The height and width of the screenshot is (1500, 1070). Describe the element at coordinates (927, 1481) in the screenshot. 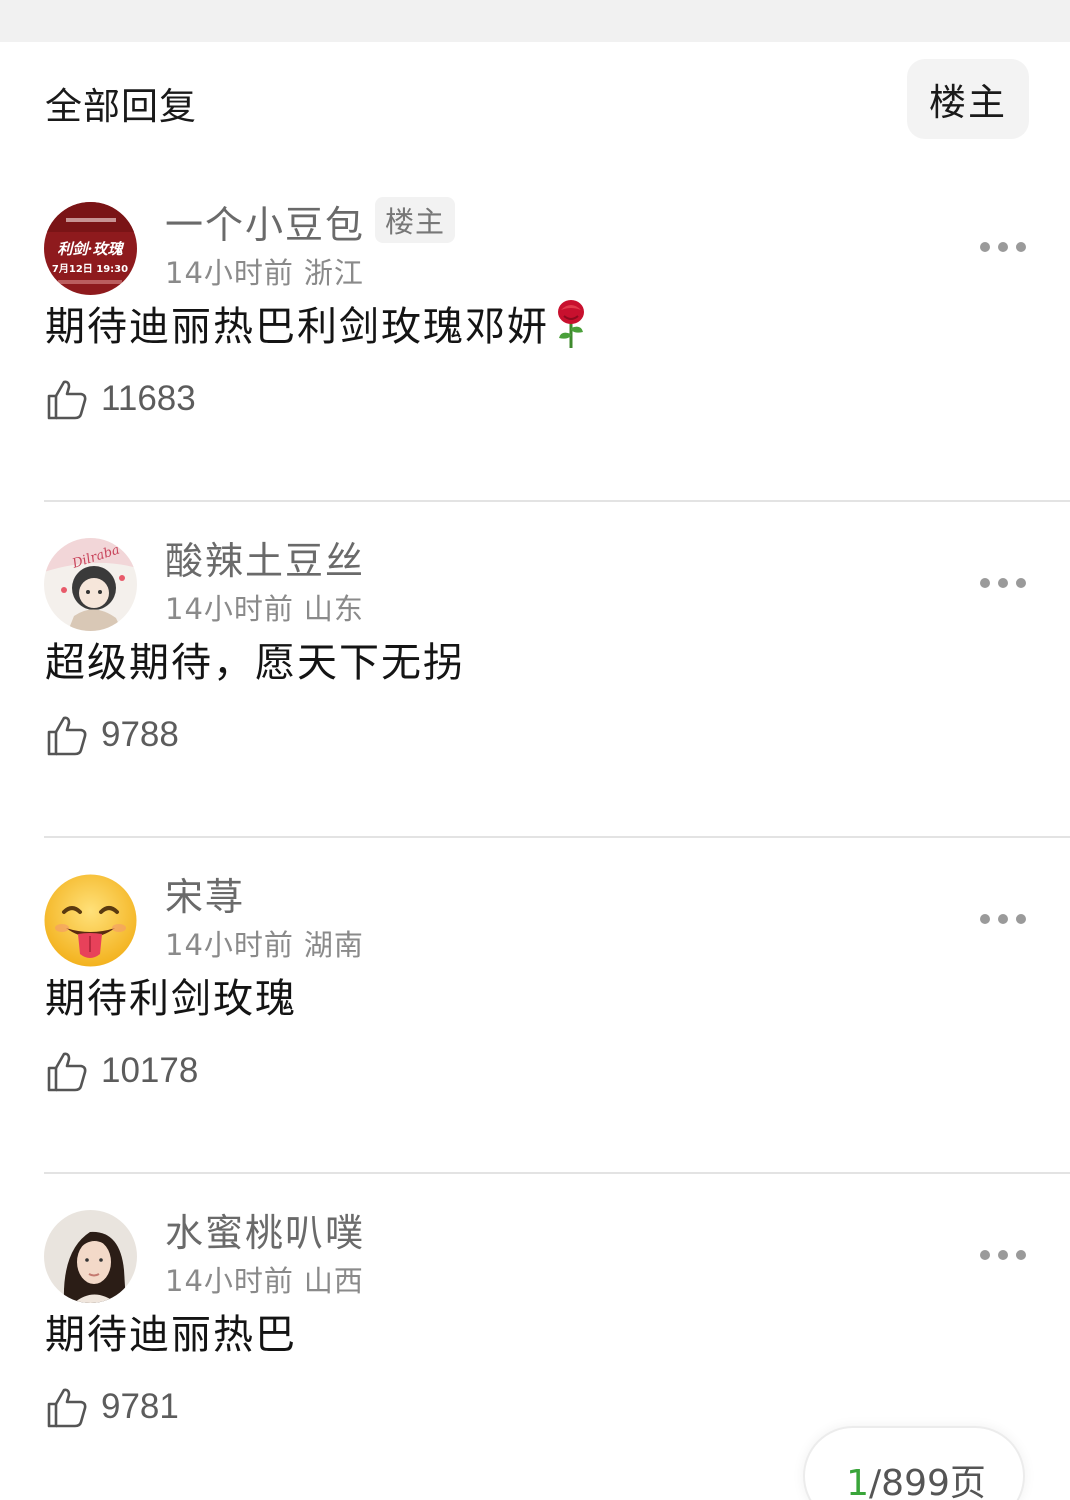

I see `total-pages: /899页` at that location.